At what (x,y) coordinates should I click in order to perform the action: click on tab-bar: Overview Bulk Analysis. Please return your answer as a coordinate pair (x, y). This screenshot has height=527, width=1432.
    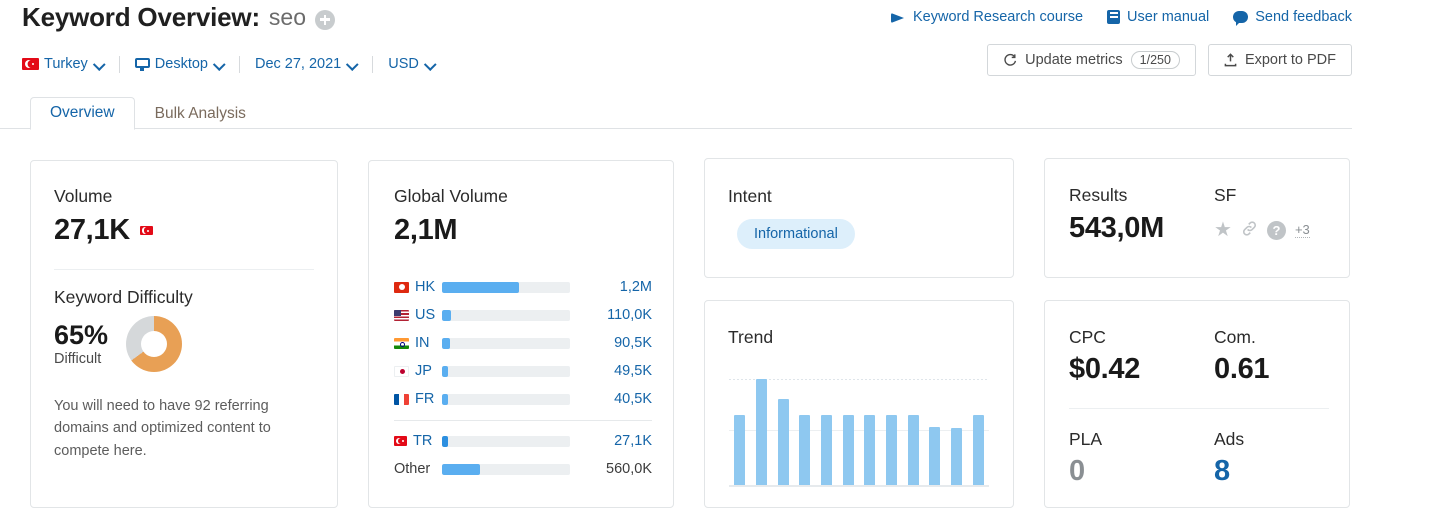
    Looking at the image, I should click on (676, 113).